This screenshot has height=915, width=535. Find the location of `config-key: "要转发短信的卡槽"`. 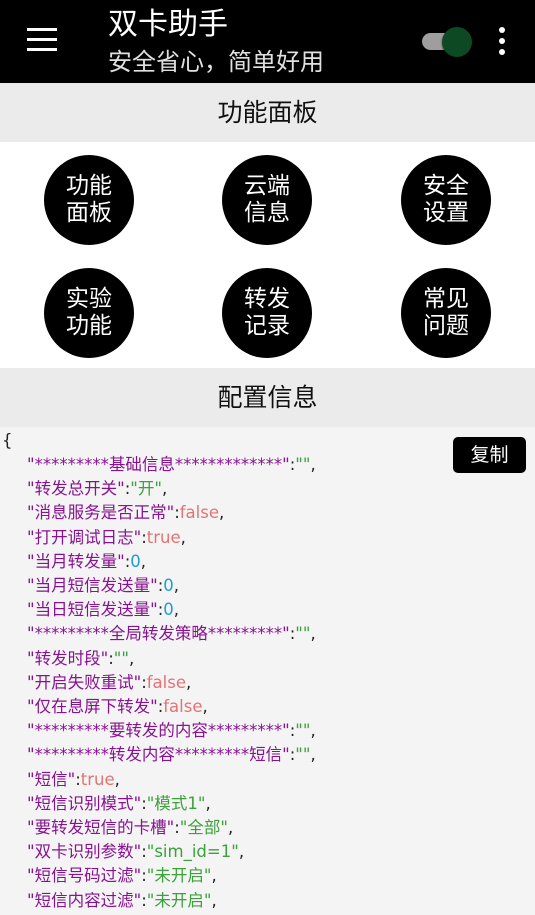

config-key: "要转发短信的卡槽" is located at coordinates (101, 827).